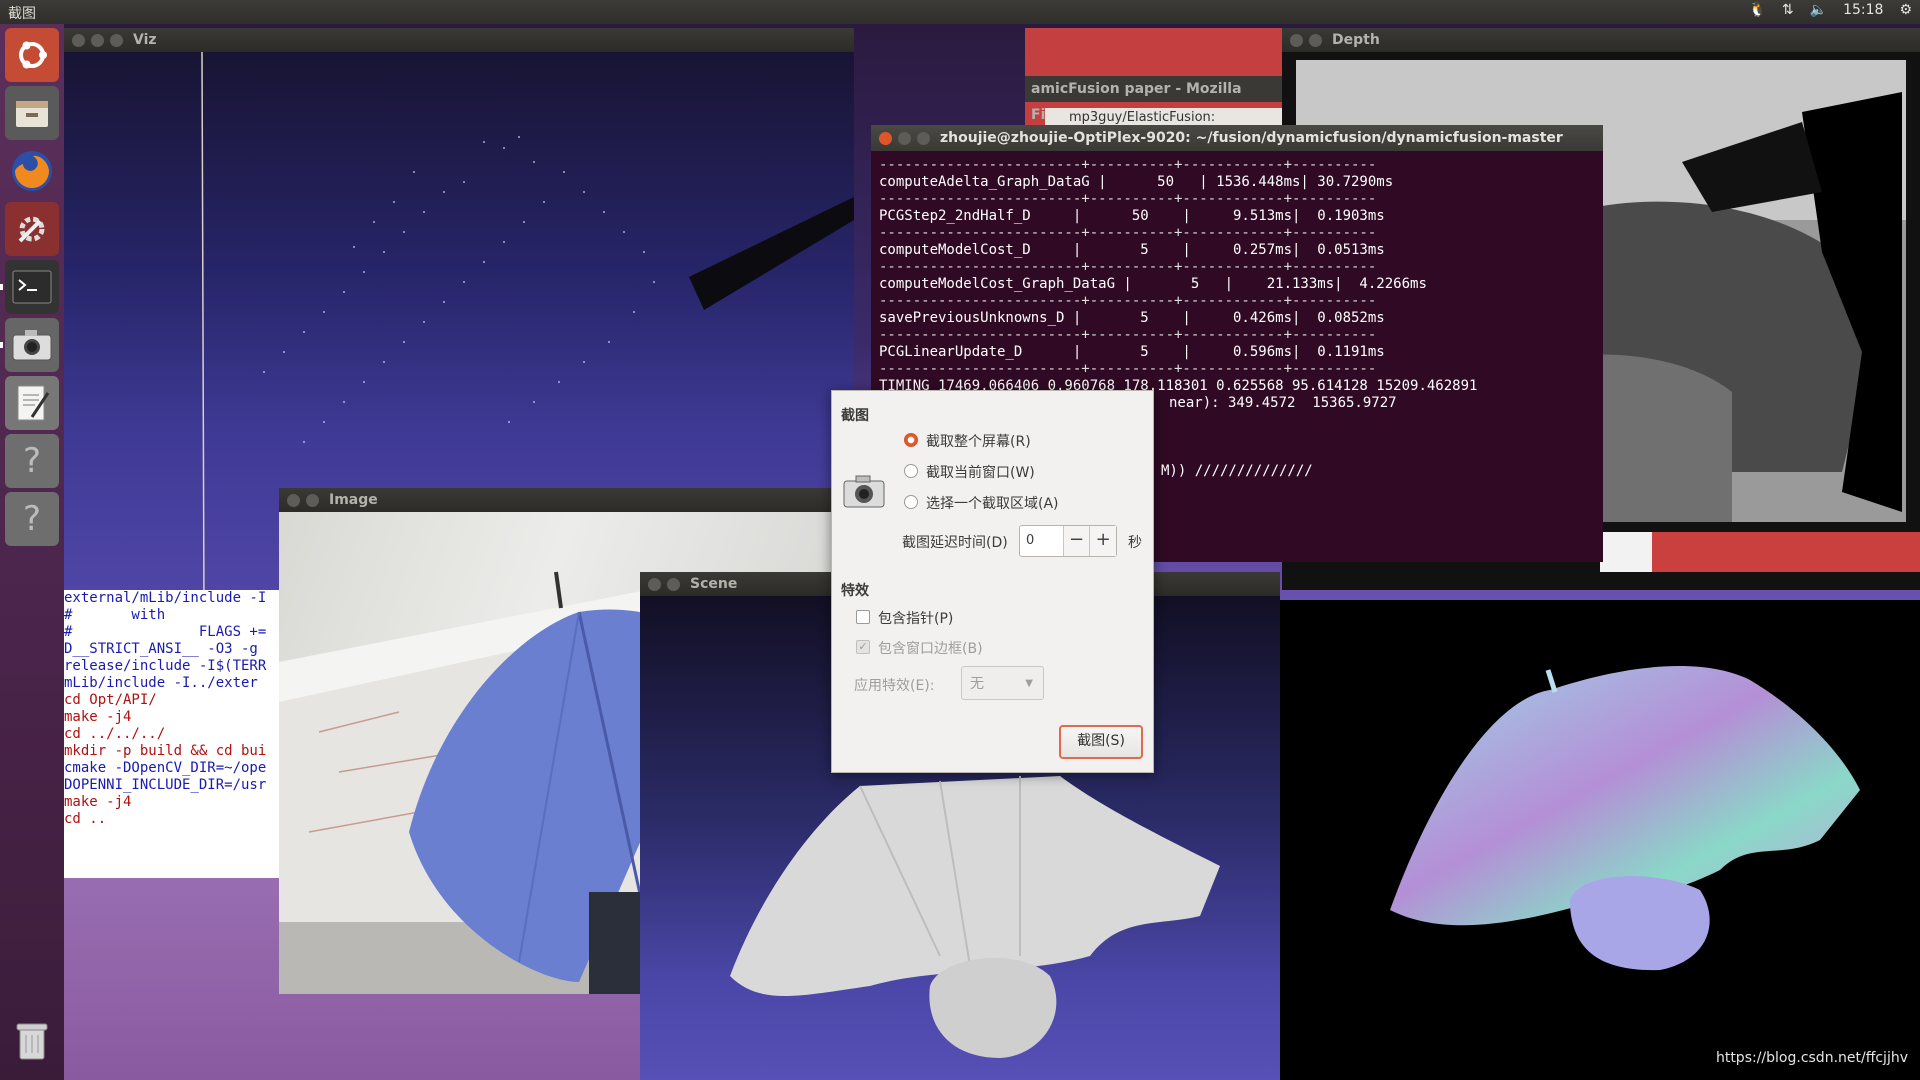 The image size is (1920, 1080). Describe the element at coordinates (1101, 742) in the screenshot. I see `take-screenshot-button: 截图(S)` at that location.